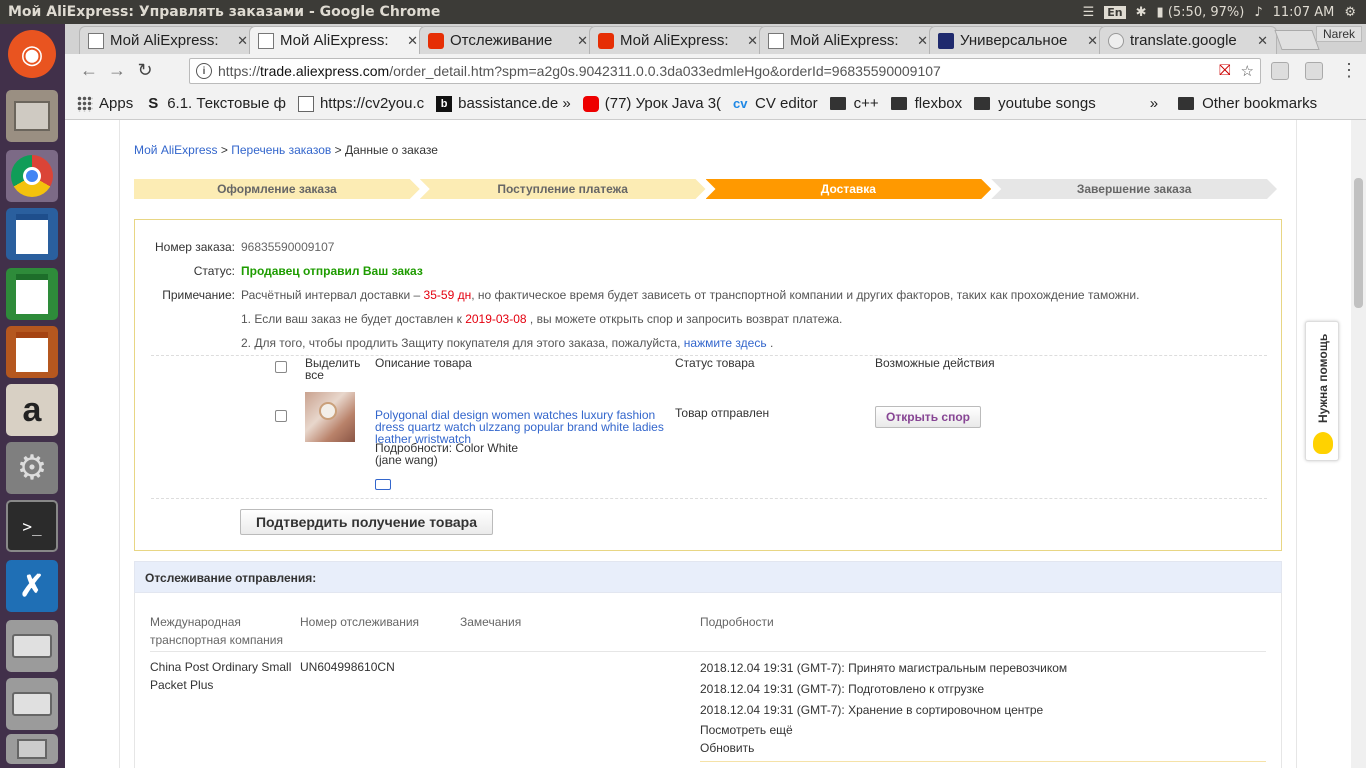 The width and height of the screenshot is (1366, 768). I want to click on step-payment: Поступление платежа, so click(563, 189).